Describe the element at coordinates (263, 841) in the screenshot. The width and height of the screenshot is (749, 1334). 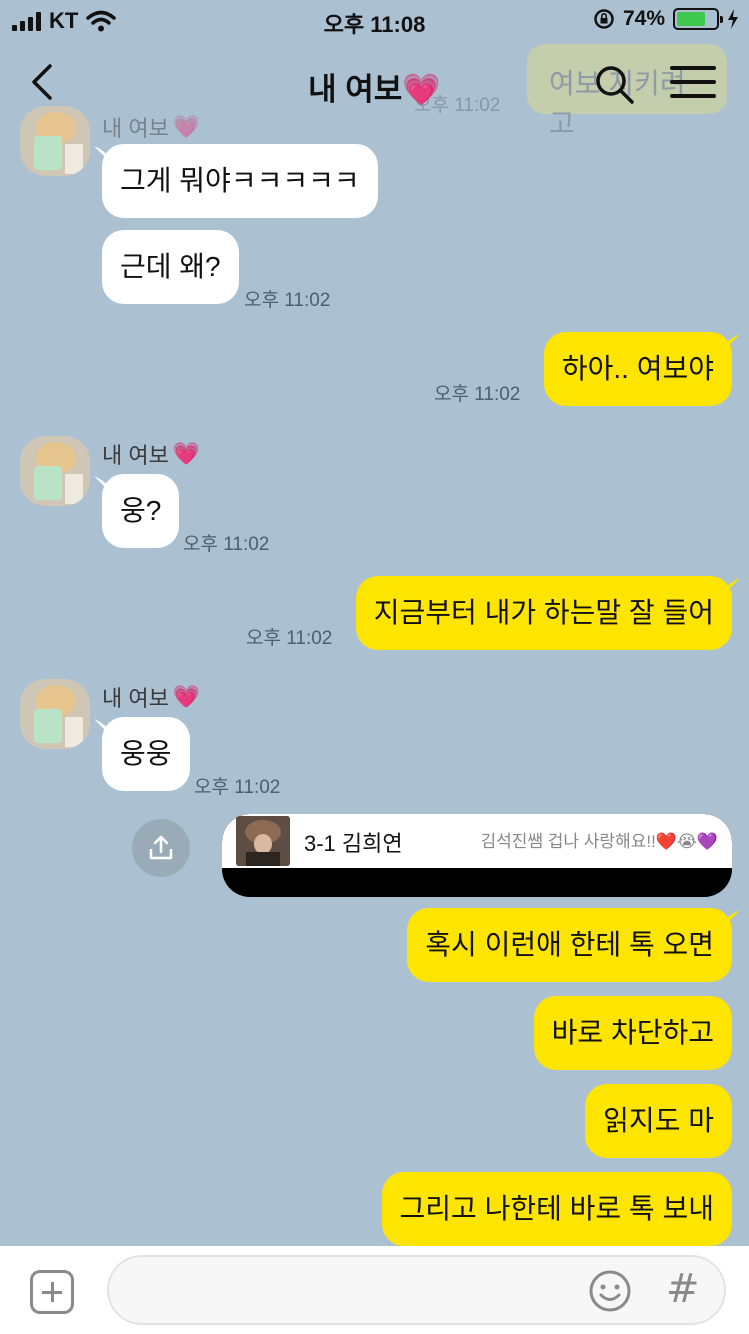
I see `profile-thumbnail` at that location.